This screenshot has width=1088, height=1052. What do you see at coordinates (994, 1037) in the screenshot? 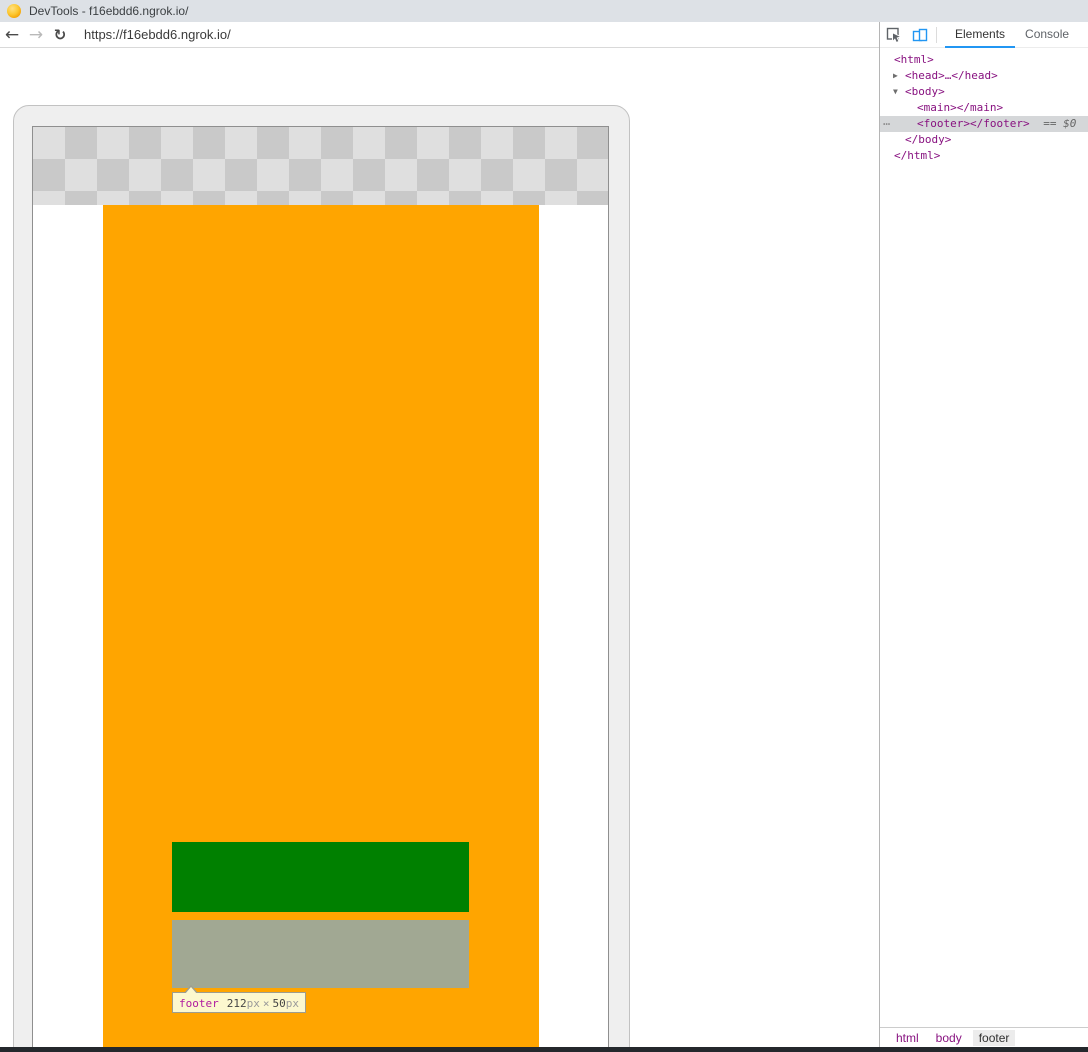
I see `breadcrumb-footer: footer` at bounding box center [994, 1037].